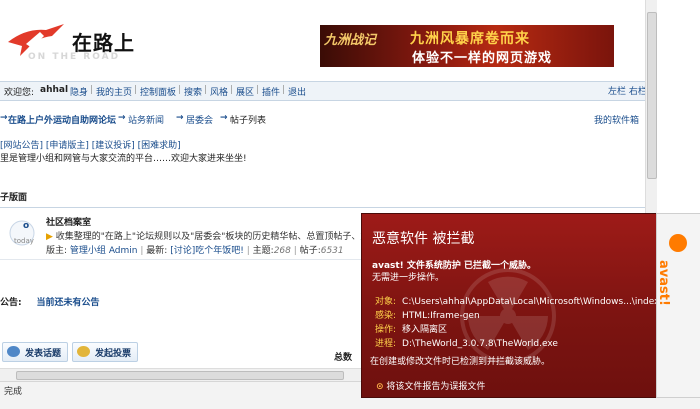 This screenshot has width=700, height=409. I want to click on popup-note: 在创建或修改文件时已检测到并拦截该威胁。, so click(460, 362).